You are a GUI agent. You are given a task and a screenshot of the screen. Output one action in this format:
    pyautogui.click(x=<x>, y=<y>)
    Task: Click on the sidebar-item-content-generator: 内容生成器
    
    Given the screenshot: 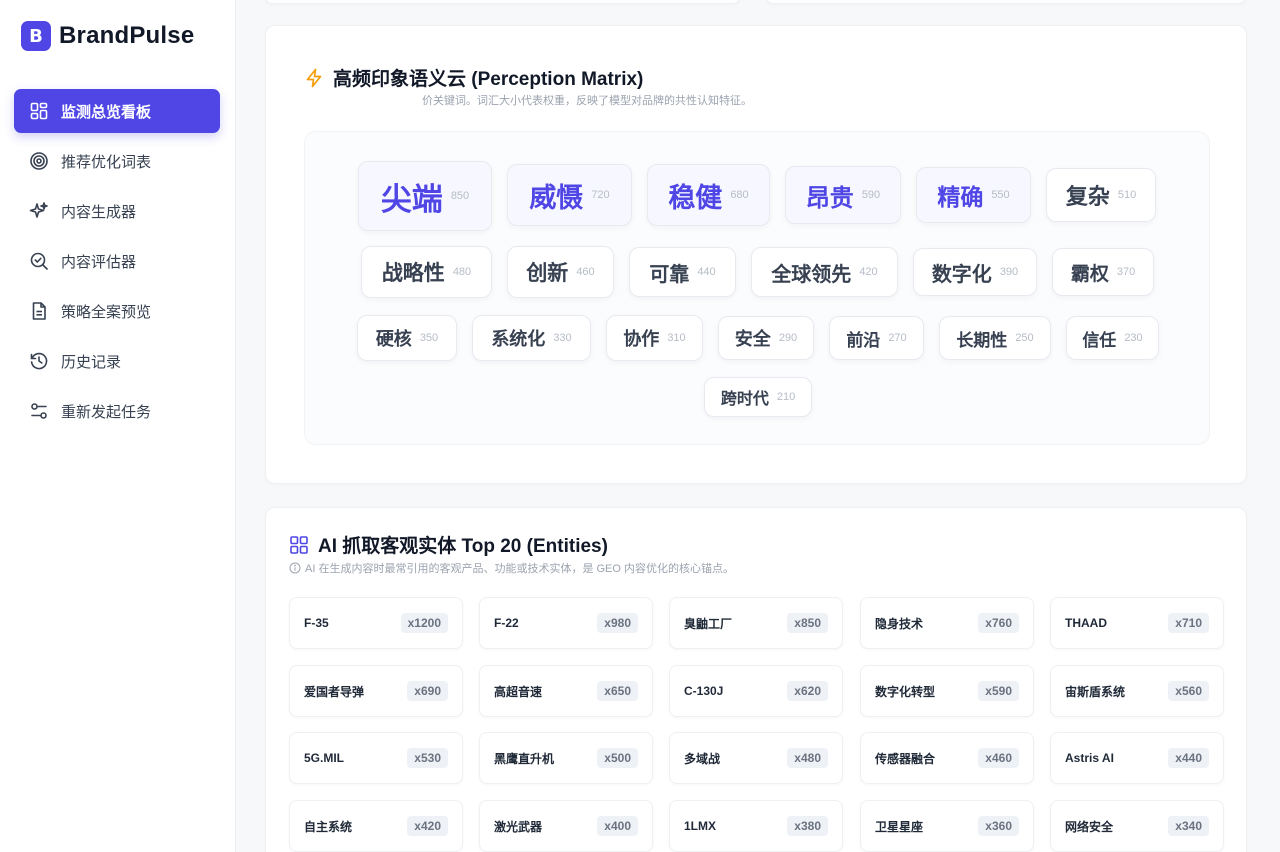 What is the action you would take?
    pyautogui.click(x=117, y=211)
    